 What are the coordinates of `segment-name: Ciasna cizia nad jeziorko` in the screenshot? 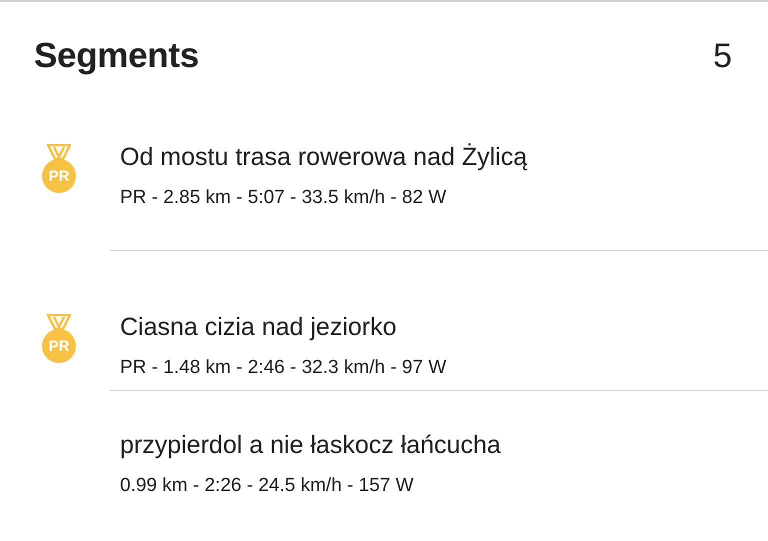 It's located at (283, 327).